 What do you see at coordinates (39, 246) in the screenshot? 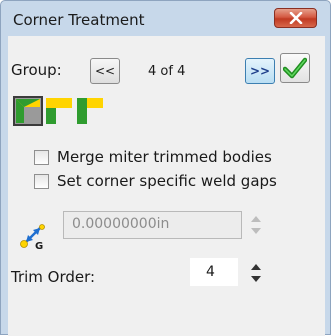
I see `weld-gap-icon-letter: G` at bounding box center [39, 246].